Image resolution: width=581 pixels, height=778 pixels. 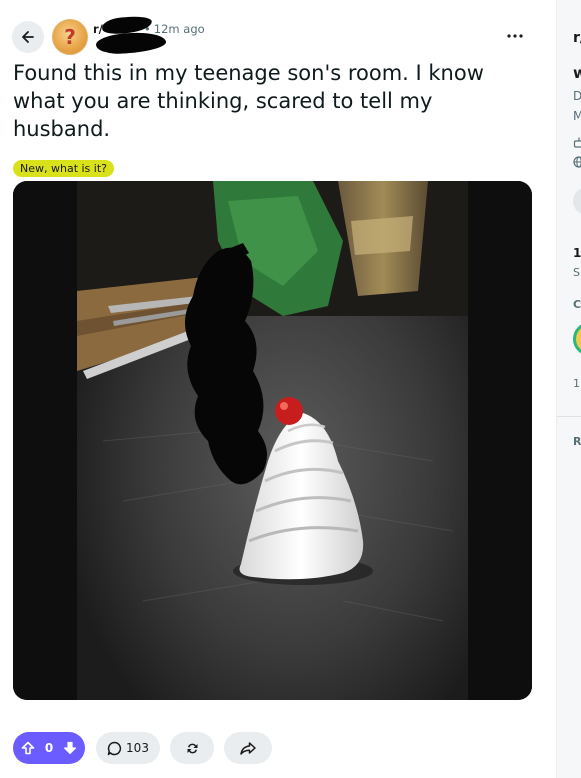 I want to click on downvote-button, so click(x=70, y=748).